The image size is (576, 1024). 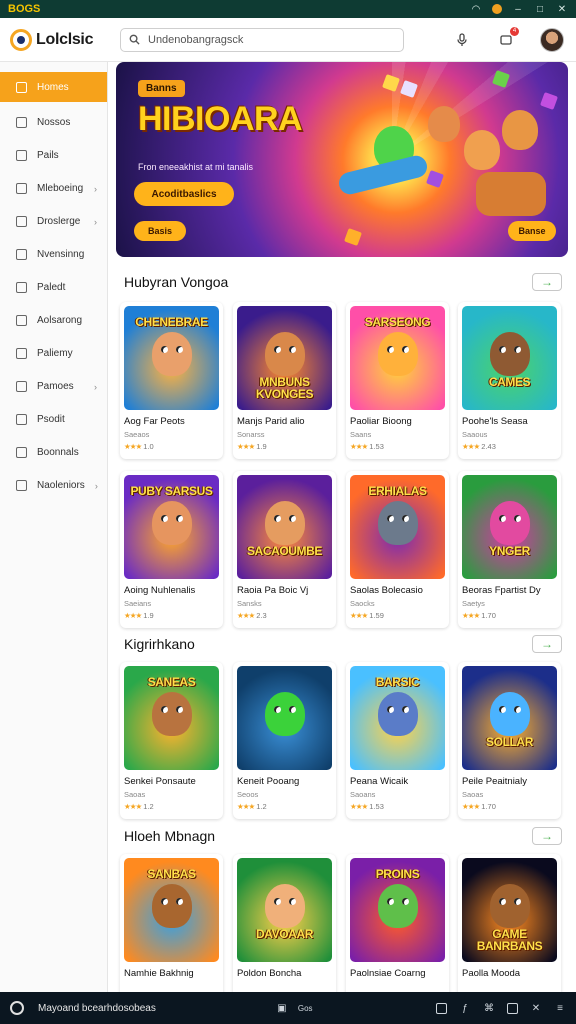 I want to click on game-thumbnail: SOLLAR, so click(x=509, y=718).